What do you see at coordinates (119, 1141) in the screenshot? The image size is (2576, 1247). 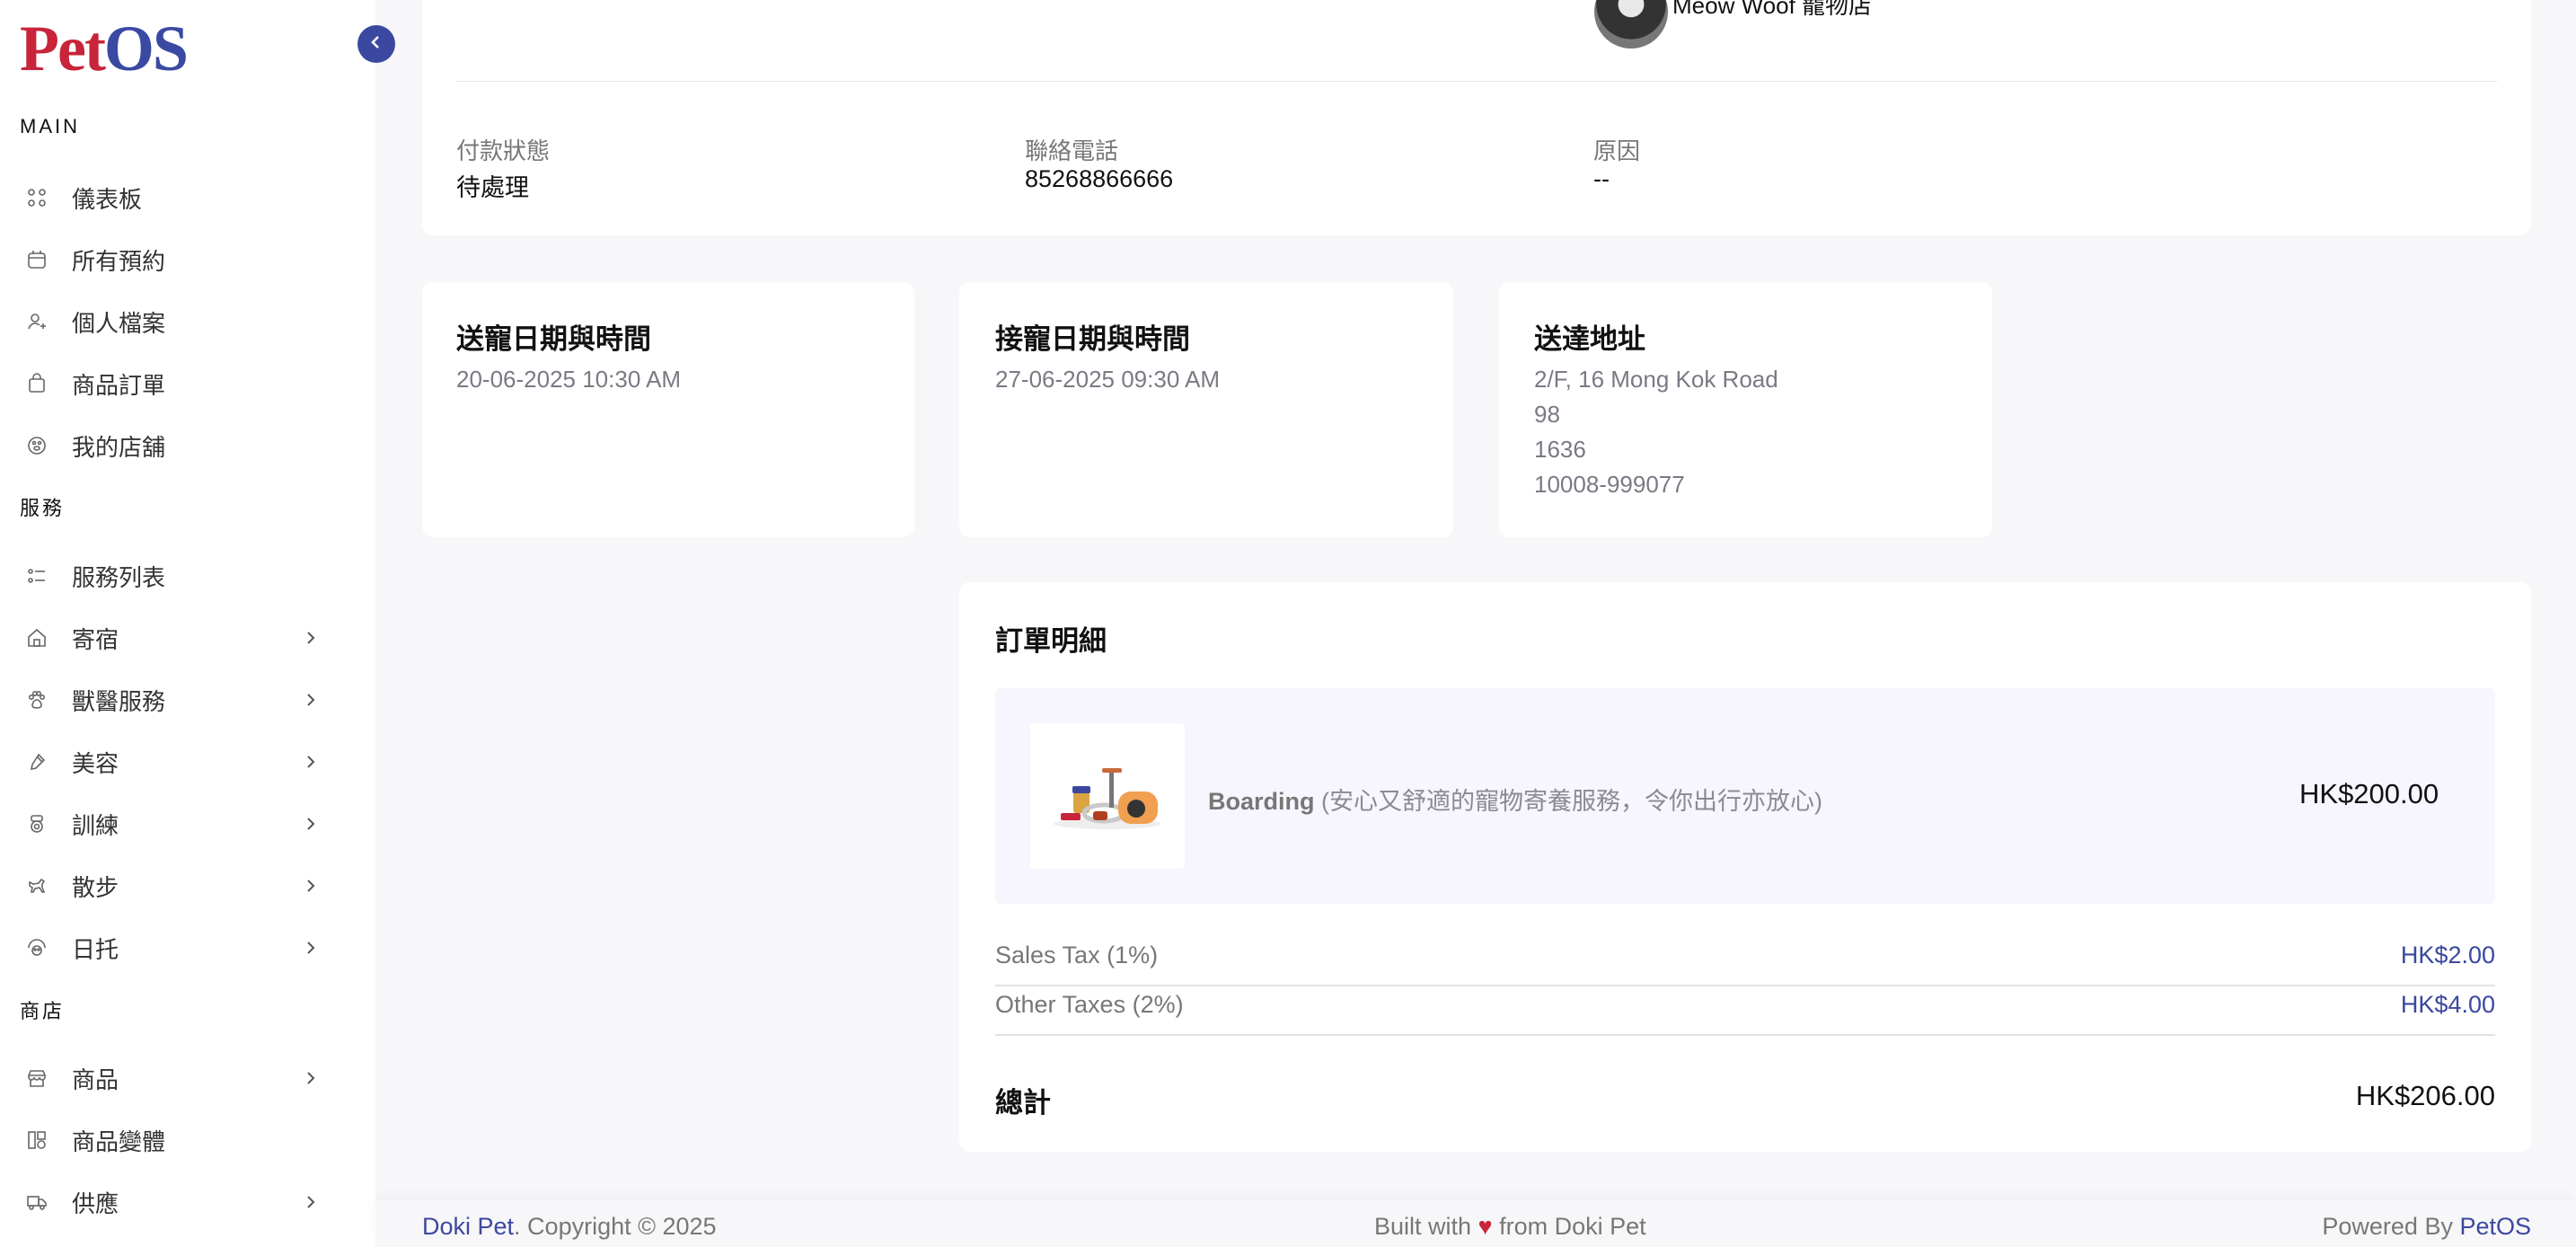 I see `sidebar-item-label: 商品變體` at bounding box center [119, 1141].